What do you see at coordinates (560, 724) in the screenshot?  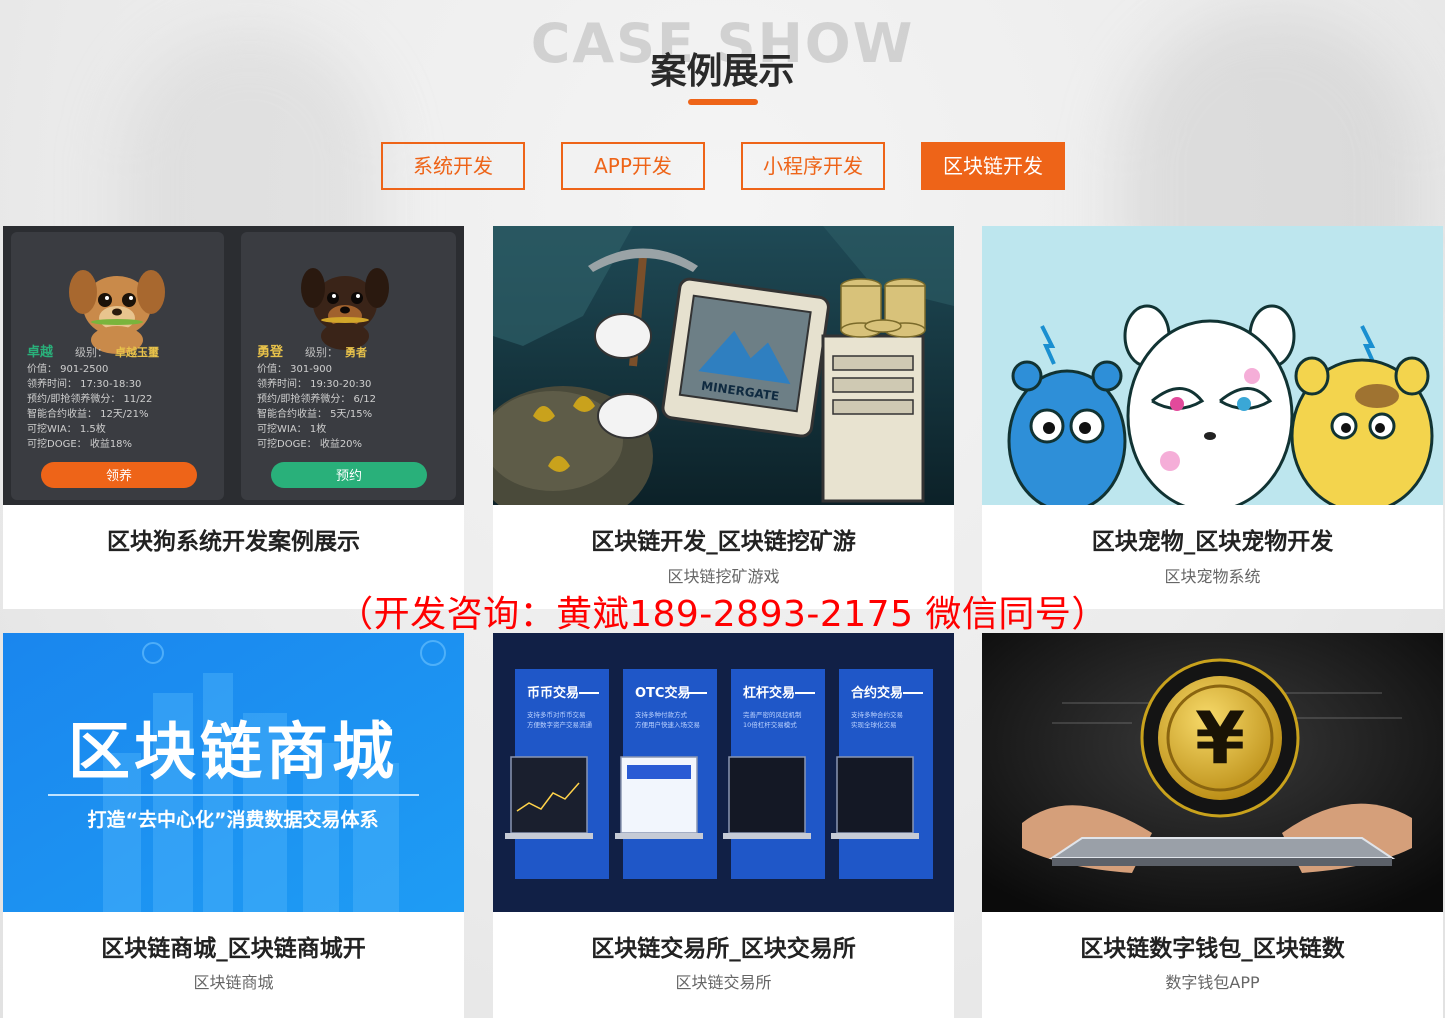 I see `exchange-panel-line: 方便数字资产交易流通` at bounding box center [560, 724].